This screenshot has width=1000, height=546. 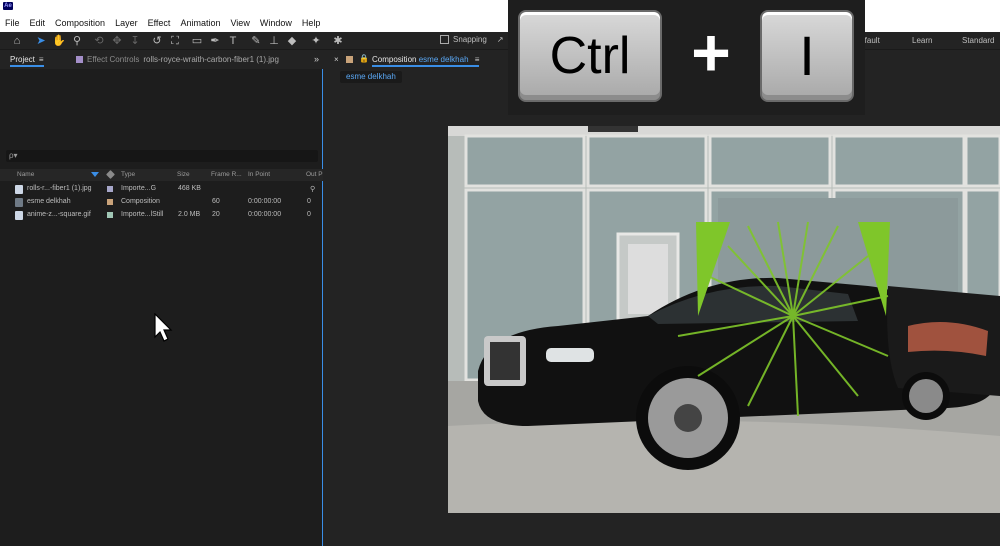 What do you see at coordinates (163, 327) in the screenshot?
I see `mouse-cursor-icon` at bounding box center [163, 327].